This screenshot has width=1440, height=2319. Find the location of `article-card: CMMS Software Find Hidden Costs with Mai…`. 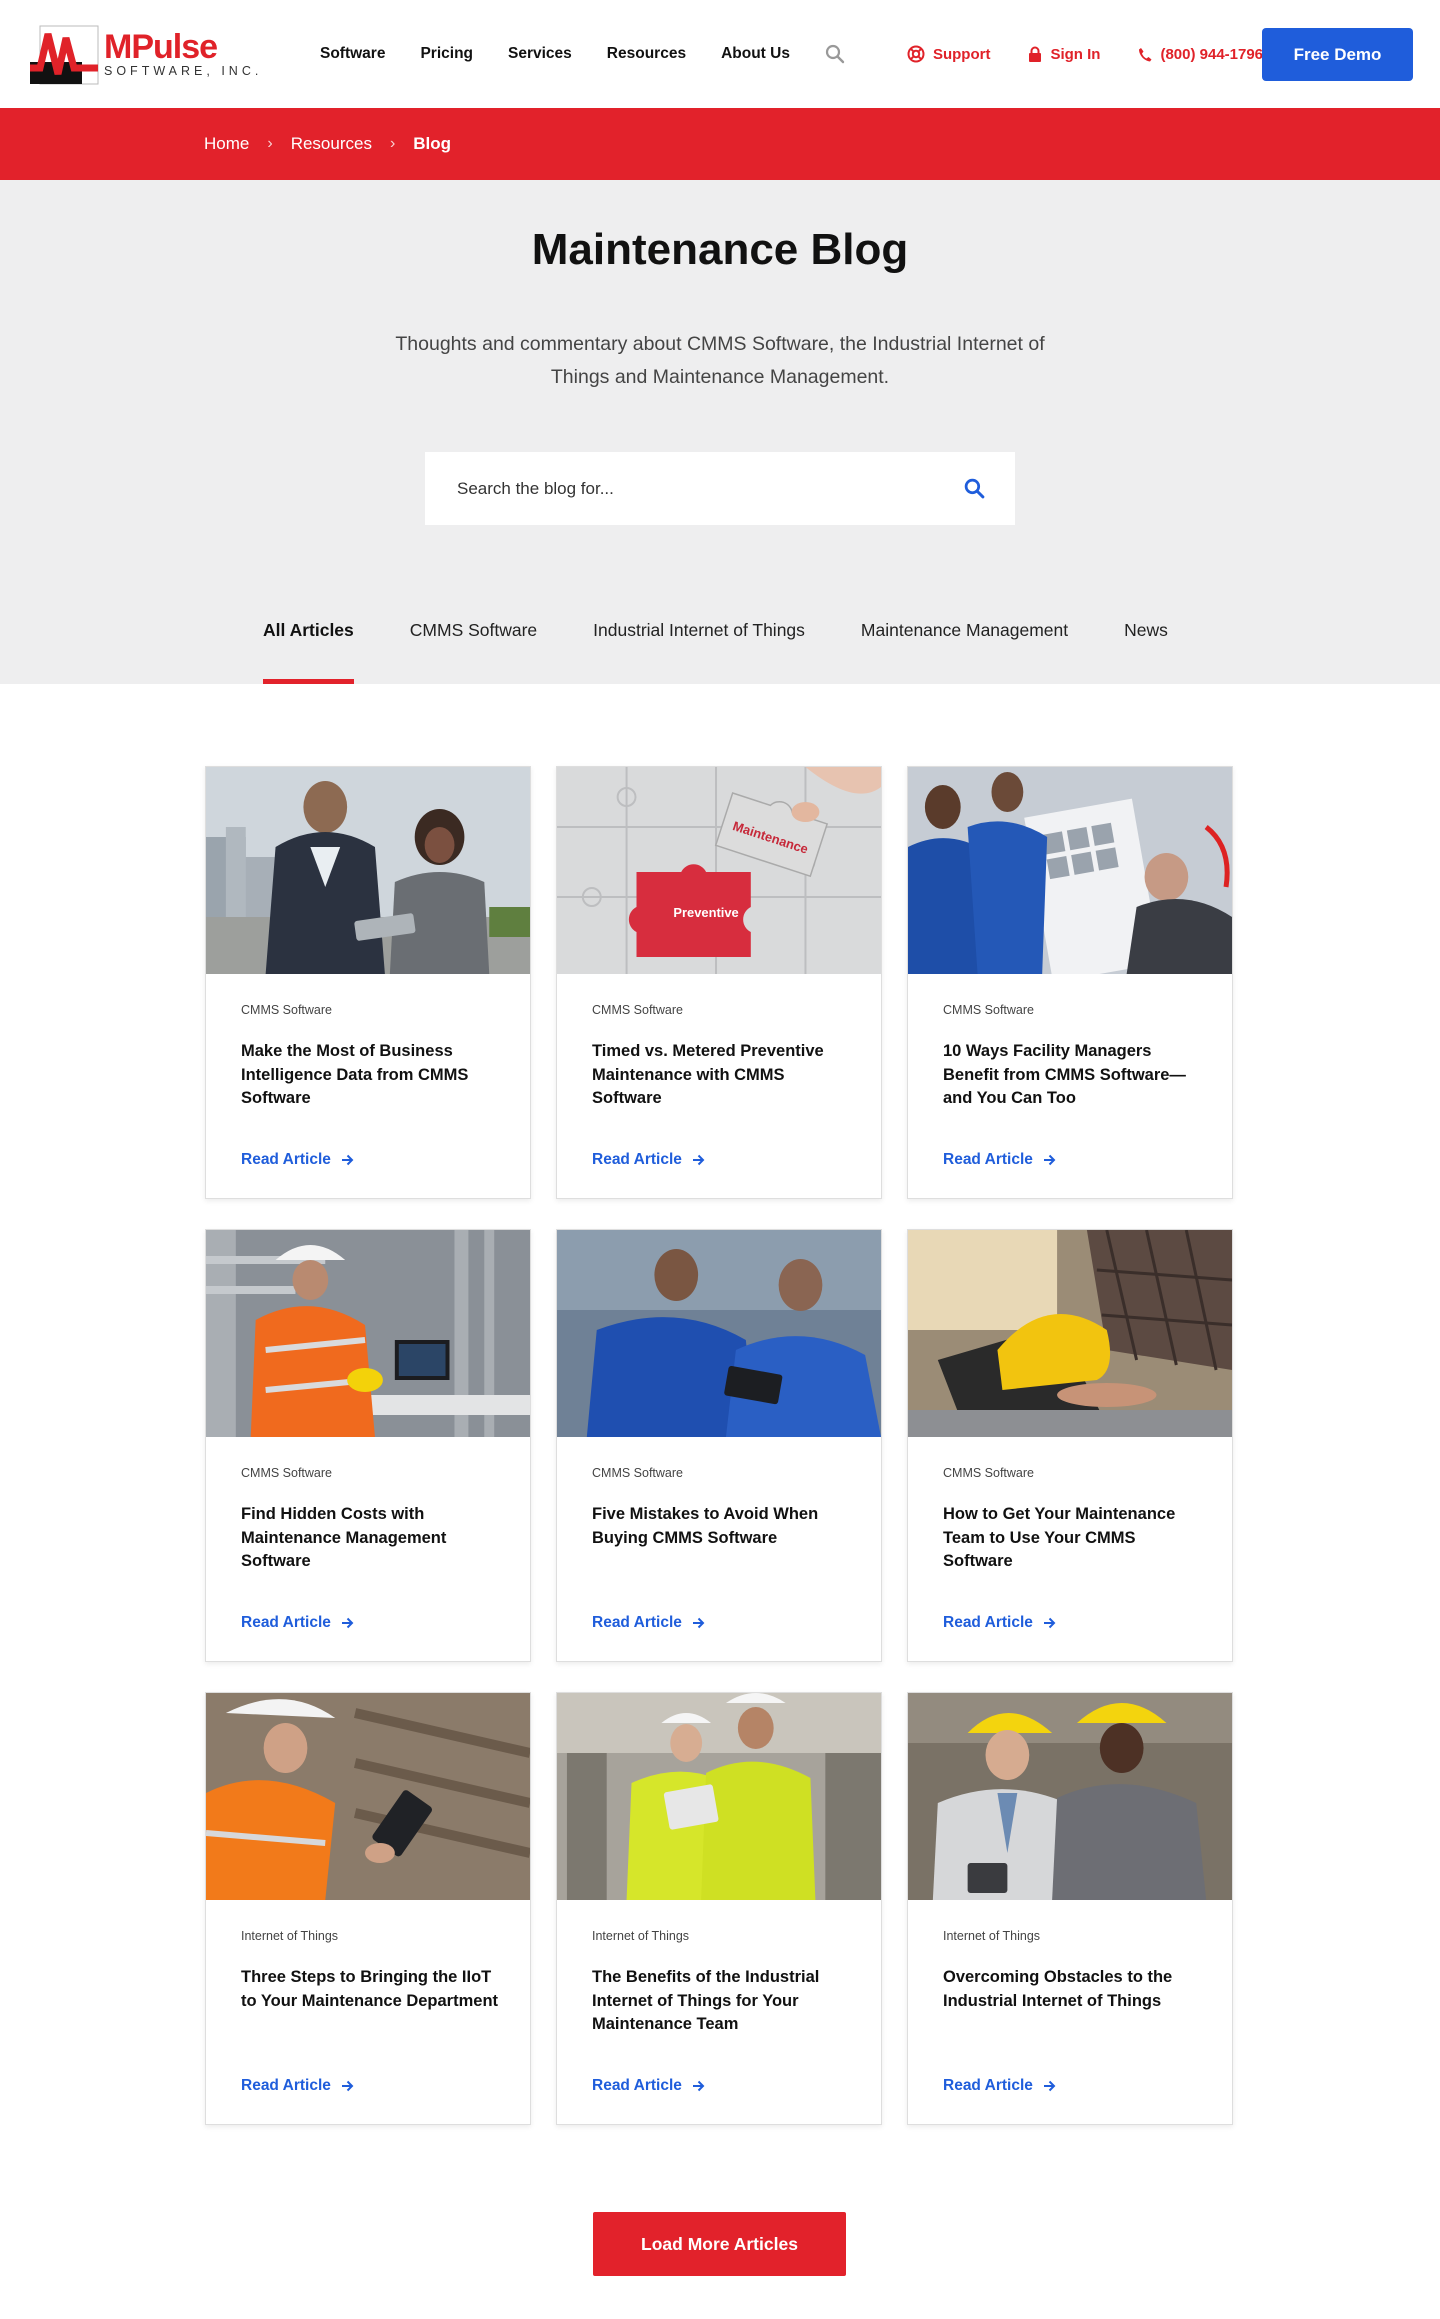

article-card: CMMS Software Find Hidden Costs with Mai… is located at coordinates (368, 1445).